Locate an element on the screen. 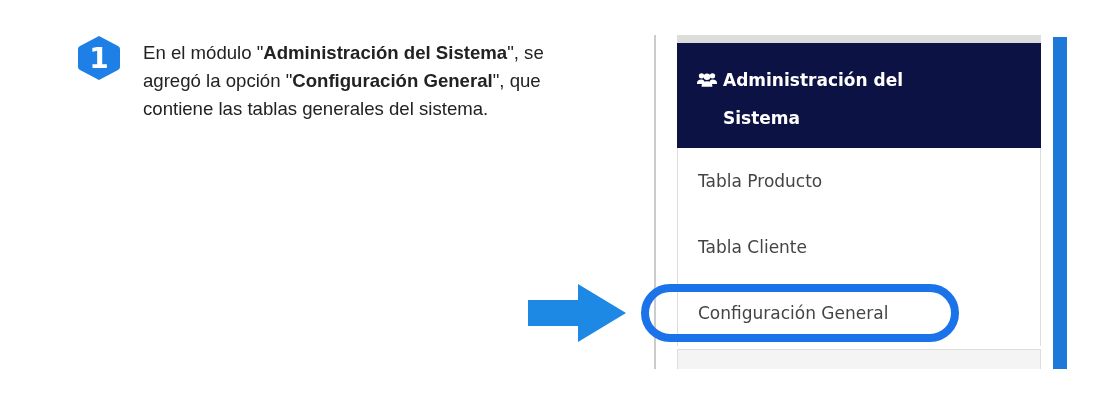  step-number-badge: 1 is located at coordinates (99, 58).